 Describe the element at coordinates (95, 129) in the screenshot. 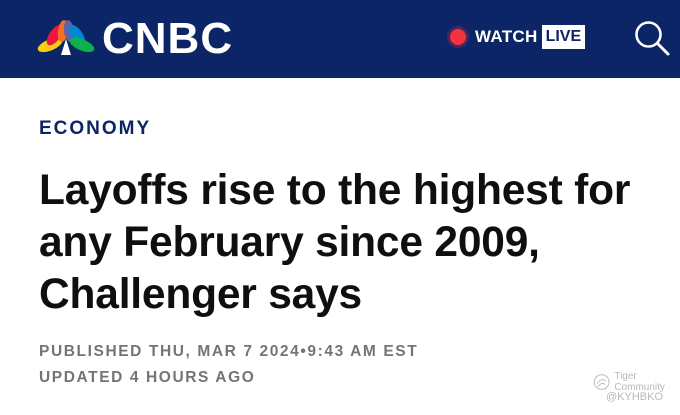

I see `section-label: ECONOMY` at that location.